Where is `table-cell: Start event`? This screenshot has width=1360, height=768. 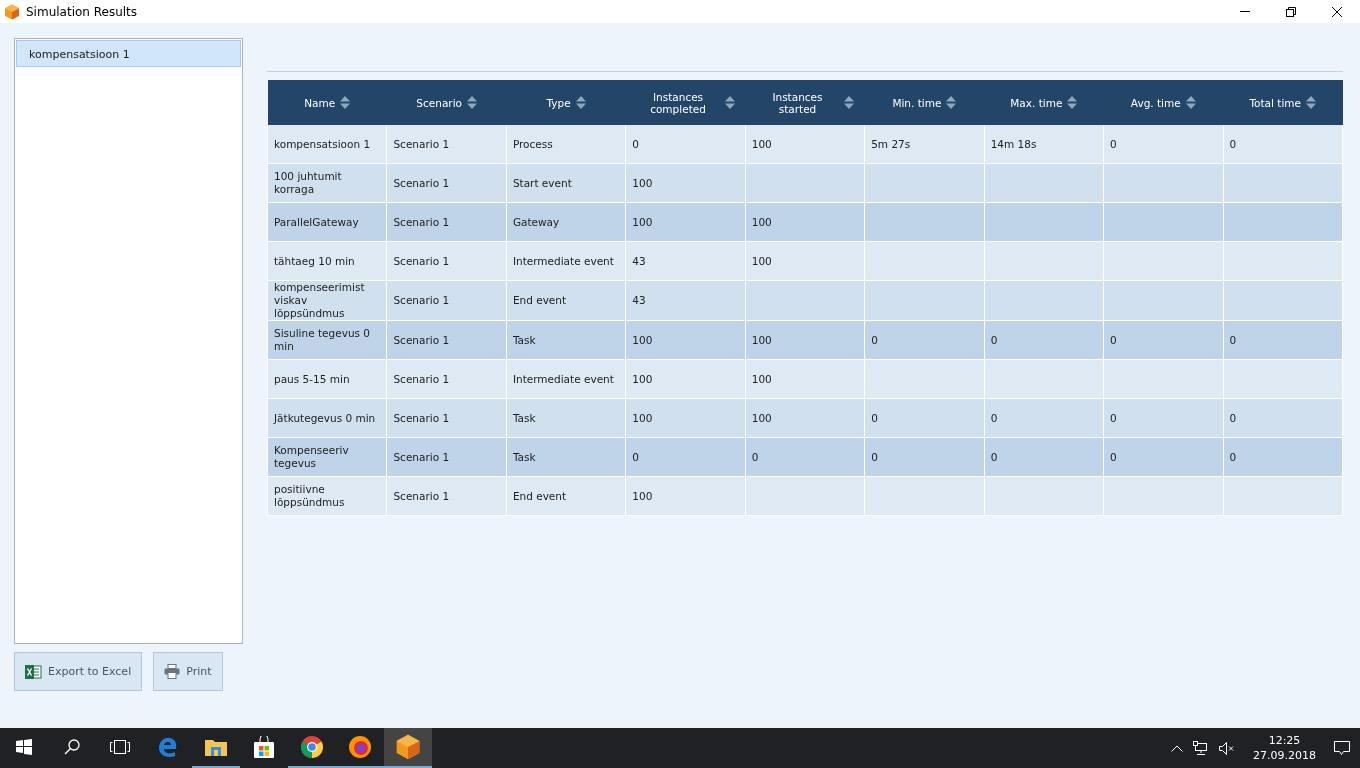
table-cell: Start event is located at coordinates (566, 183).